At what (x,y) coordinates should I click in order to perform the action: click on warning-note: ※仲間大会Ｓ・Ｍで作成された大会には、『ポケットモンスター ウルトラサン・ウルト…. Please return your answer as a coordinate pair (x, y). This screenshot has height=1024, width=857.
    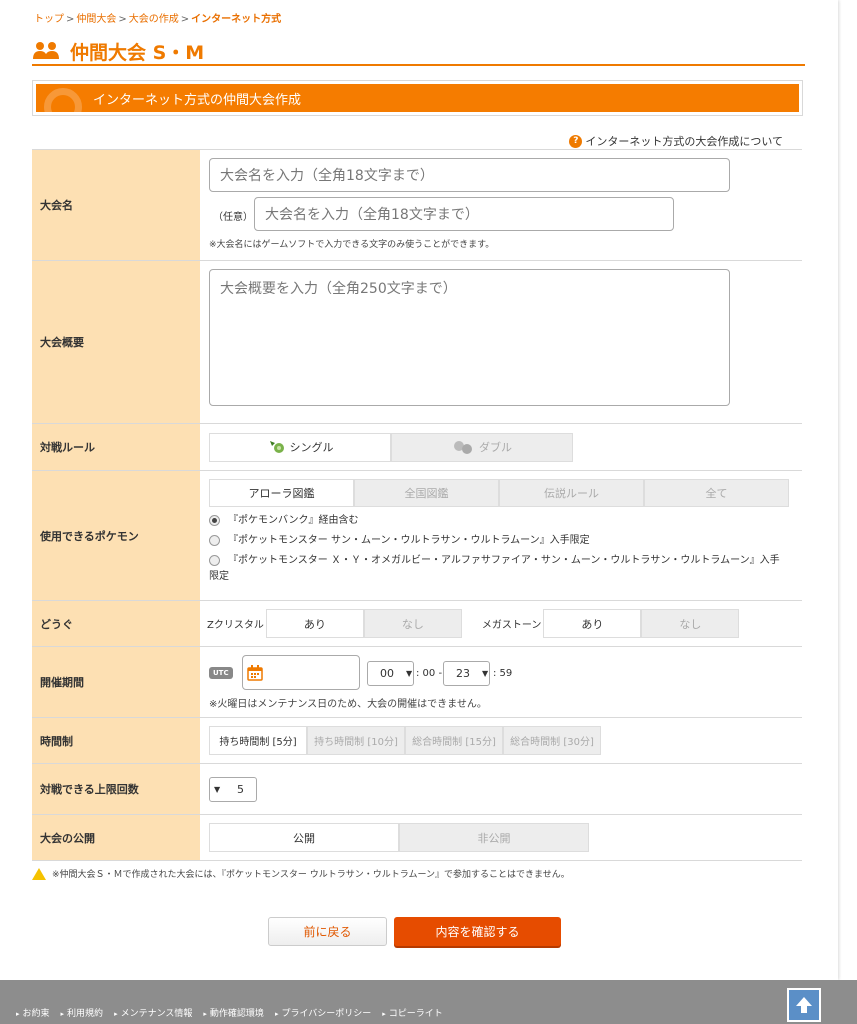
    Looking at the image, I should click on (301, 873).